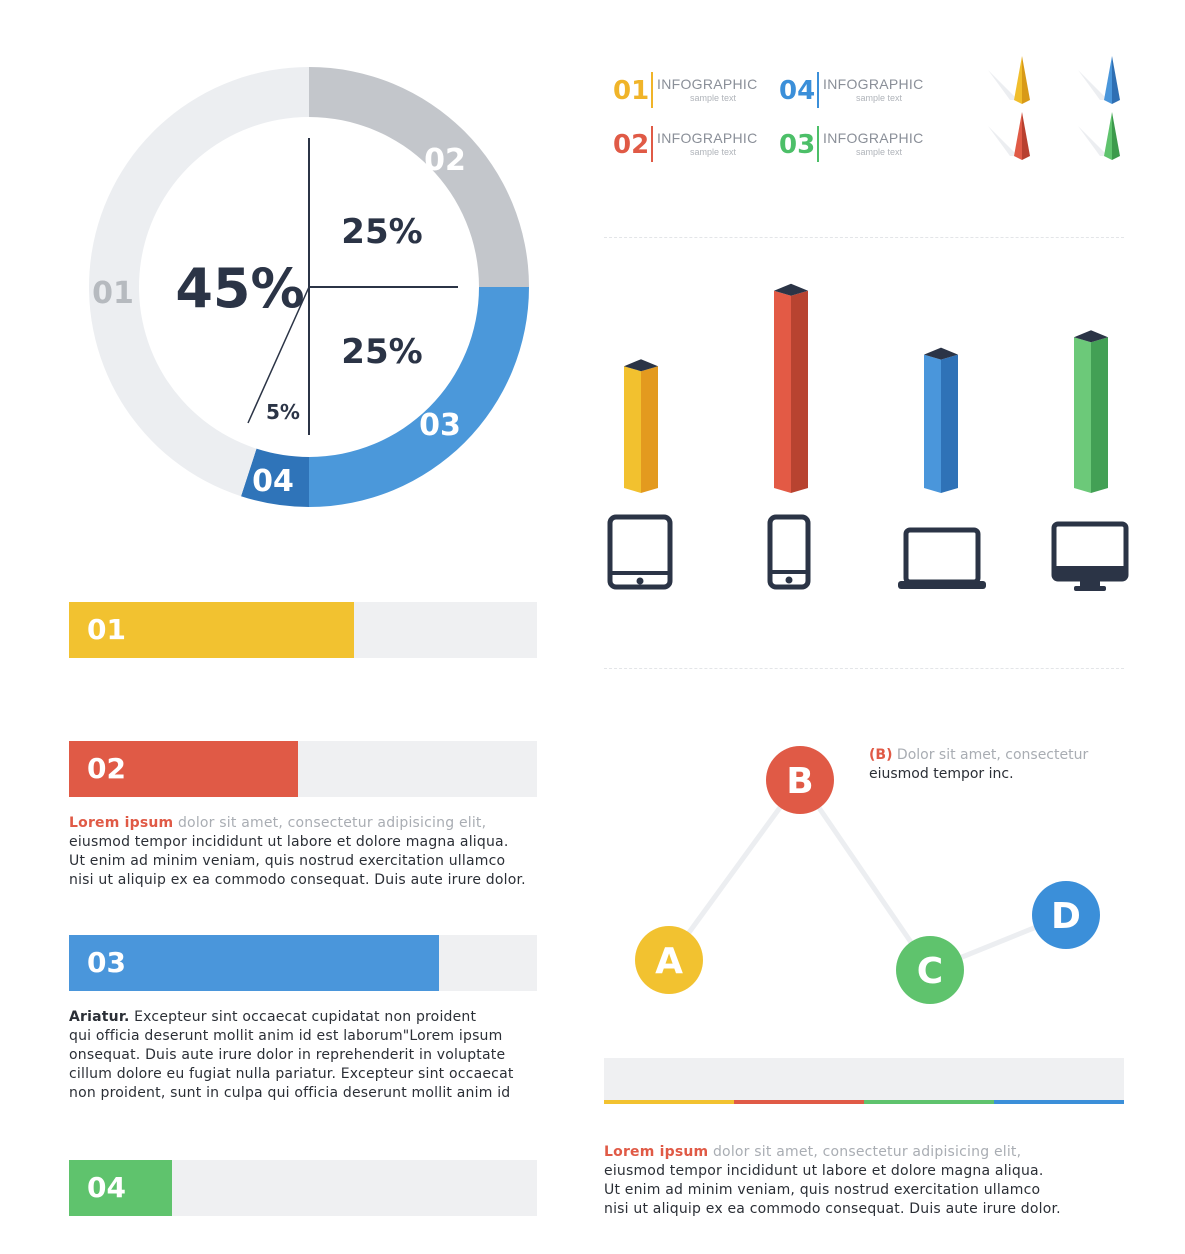 The width and height of the screenshot is (1185, 1254). I want to click on green-pin-icon, so click(1099, 136).